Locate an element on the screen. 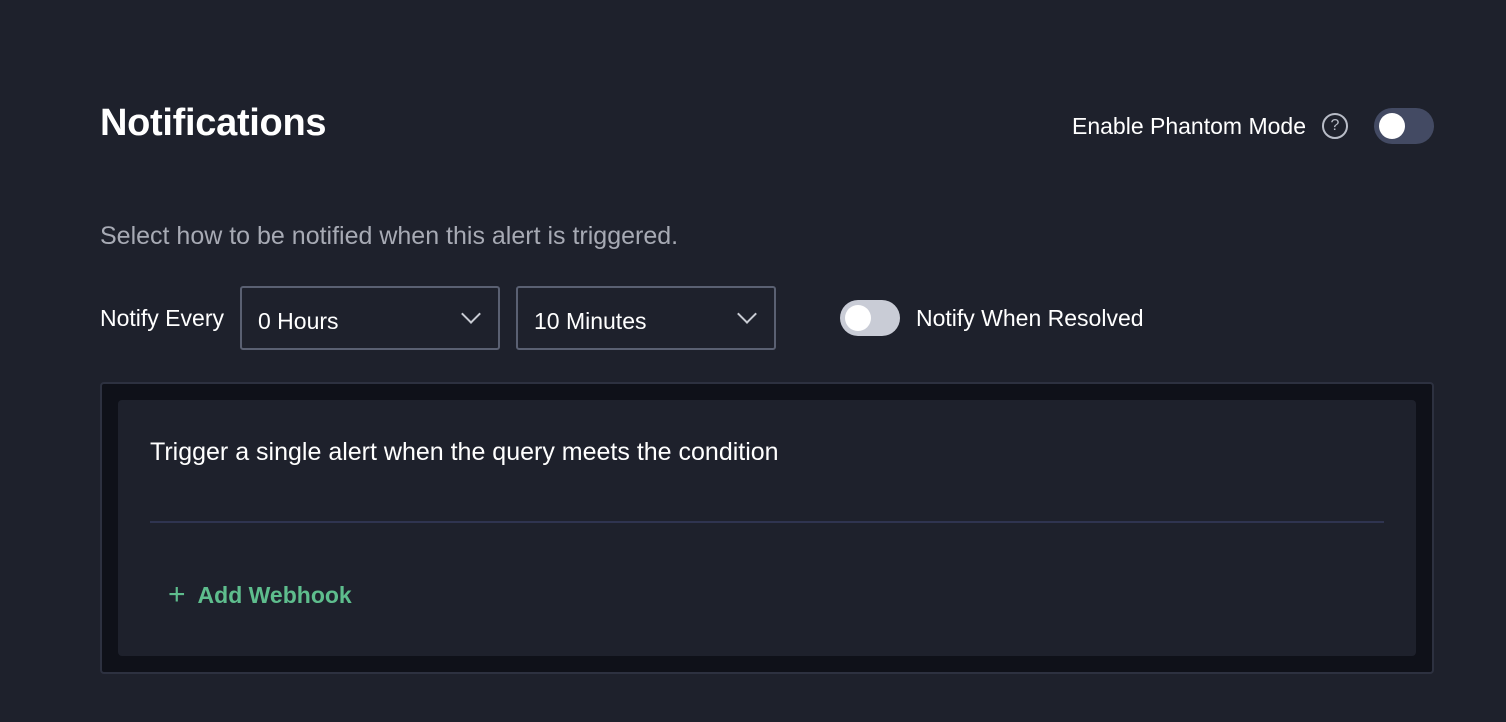  phantom-mode-control: Enable Phantom Mode ? is located at coordinates (1253, 126).